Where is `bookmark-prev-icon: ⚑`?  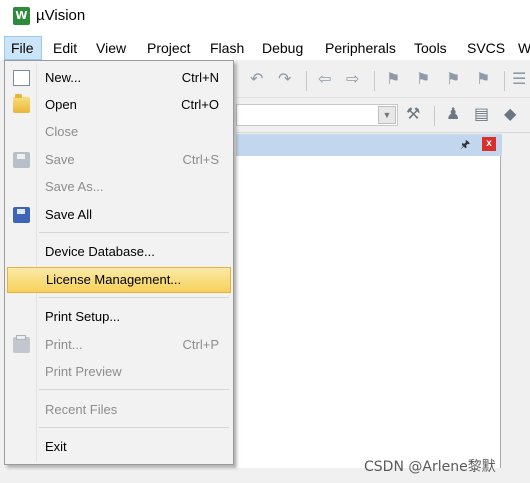
bookmark-prev-icon: ⚑ is located at coordinates (423, 80).